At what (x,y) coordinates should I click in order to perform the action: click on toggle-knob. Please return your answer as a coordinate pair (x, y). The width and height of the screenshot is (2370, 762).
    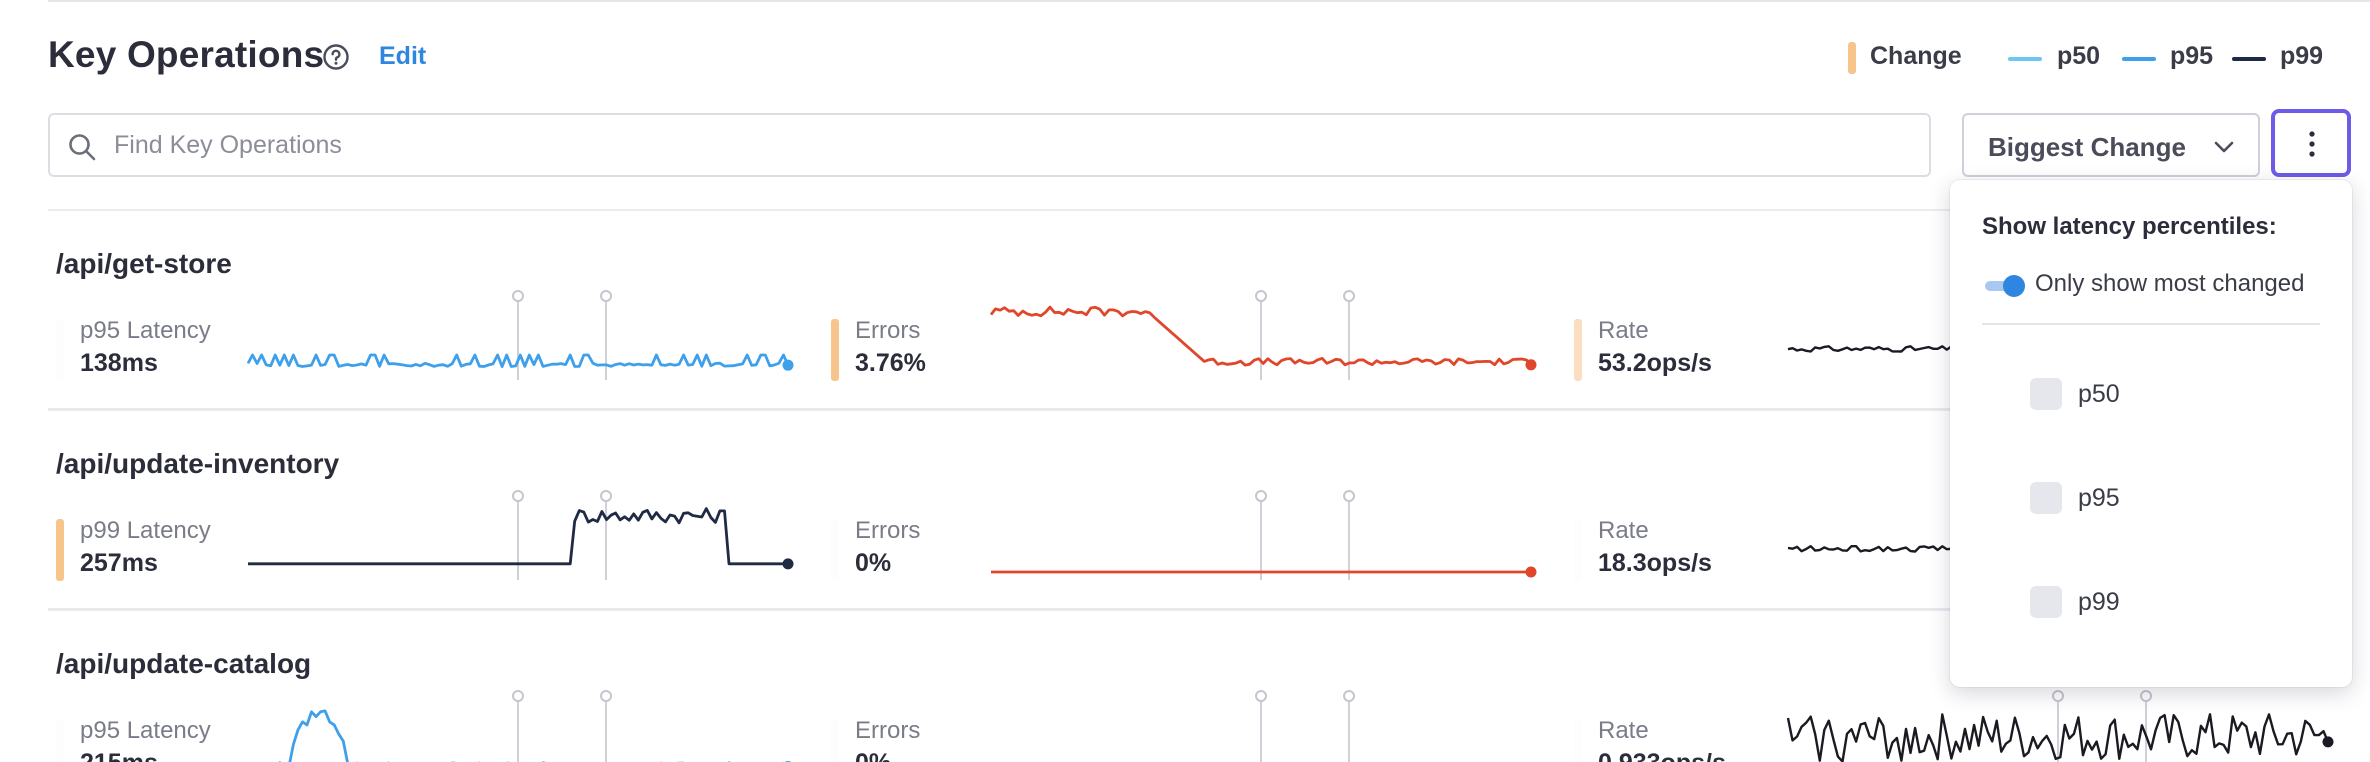
    Looking at the image, I should click on (2014, 286).